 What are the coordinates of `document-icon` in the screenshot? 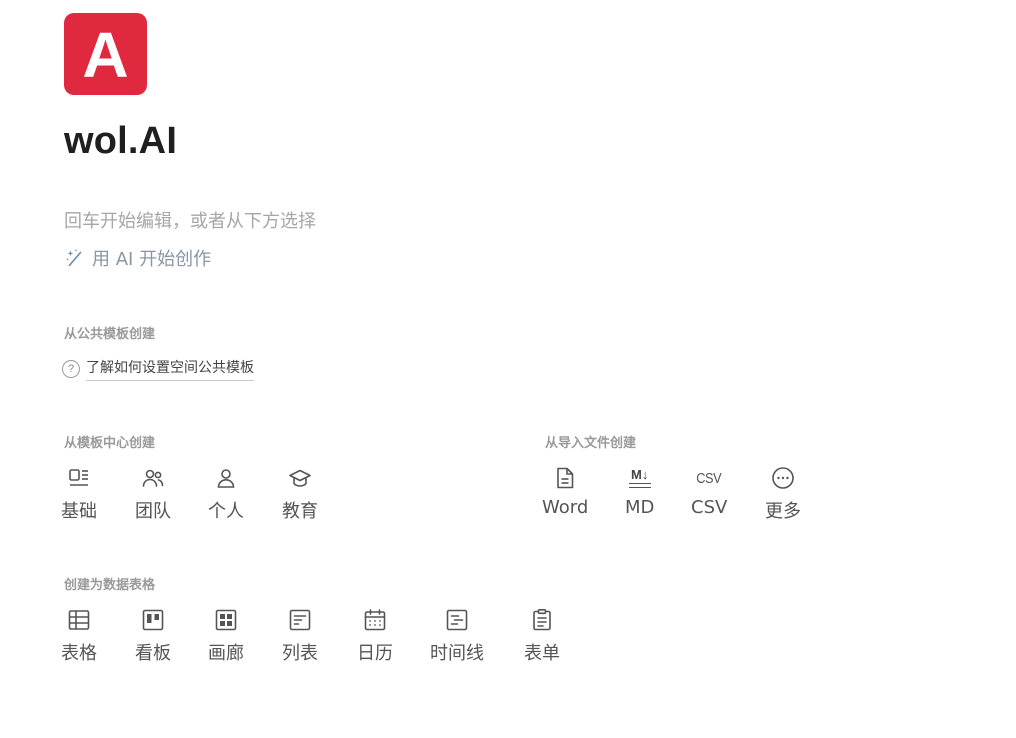 It's located at (565, 478).